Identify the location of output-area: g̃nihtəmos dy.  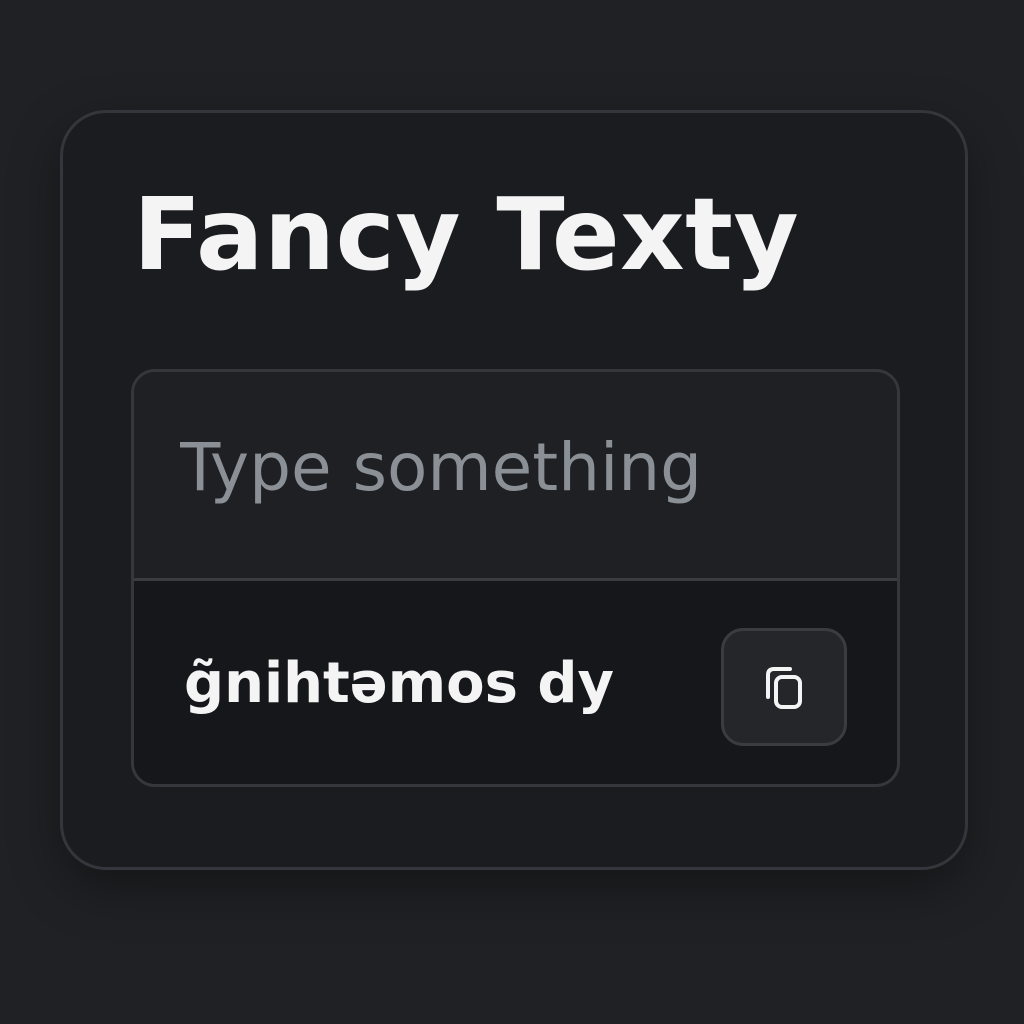
(515, 682).